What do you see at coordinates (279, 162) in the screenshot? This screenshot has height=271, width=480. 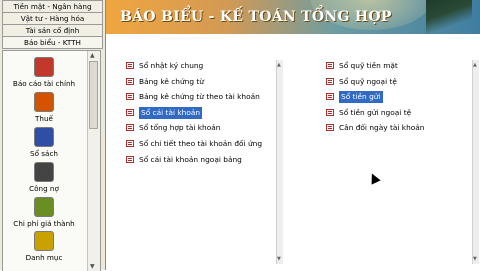 I see `left-list-scrollbar: ▲ ▼` at bounding box center [279, 162].